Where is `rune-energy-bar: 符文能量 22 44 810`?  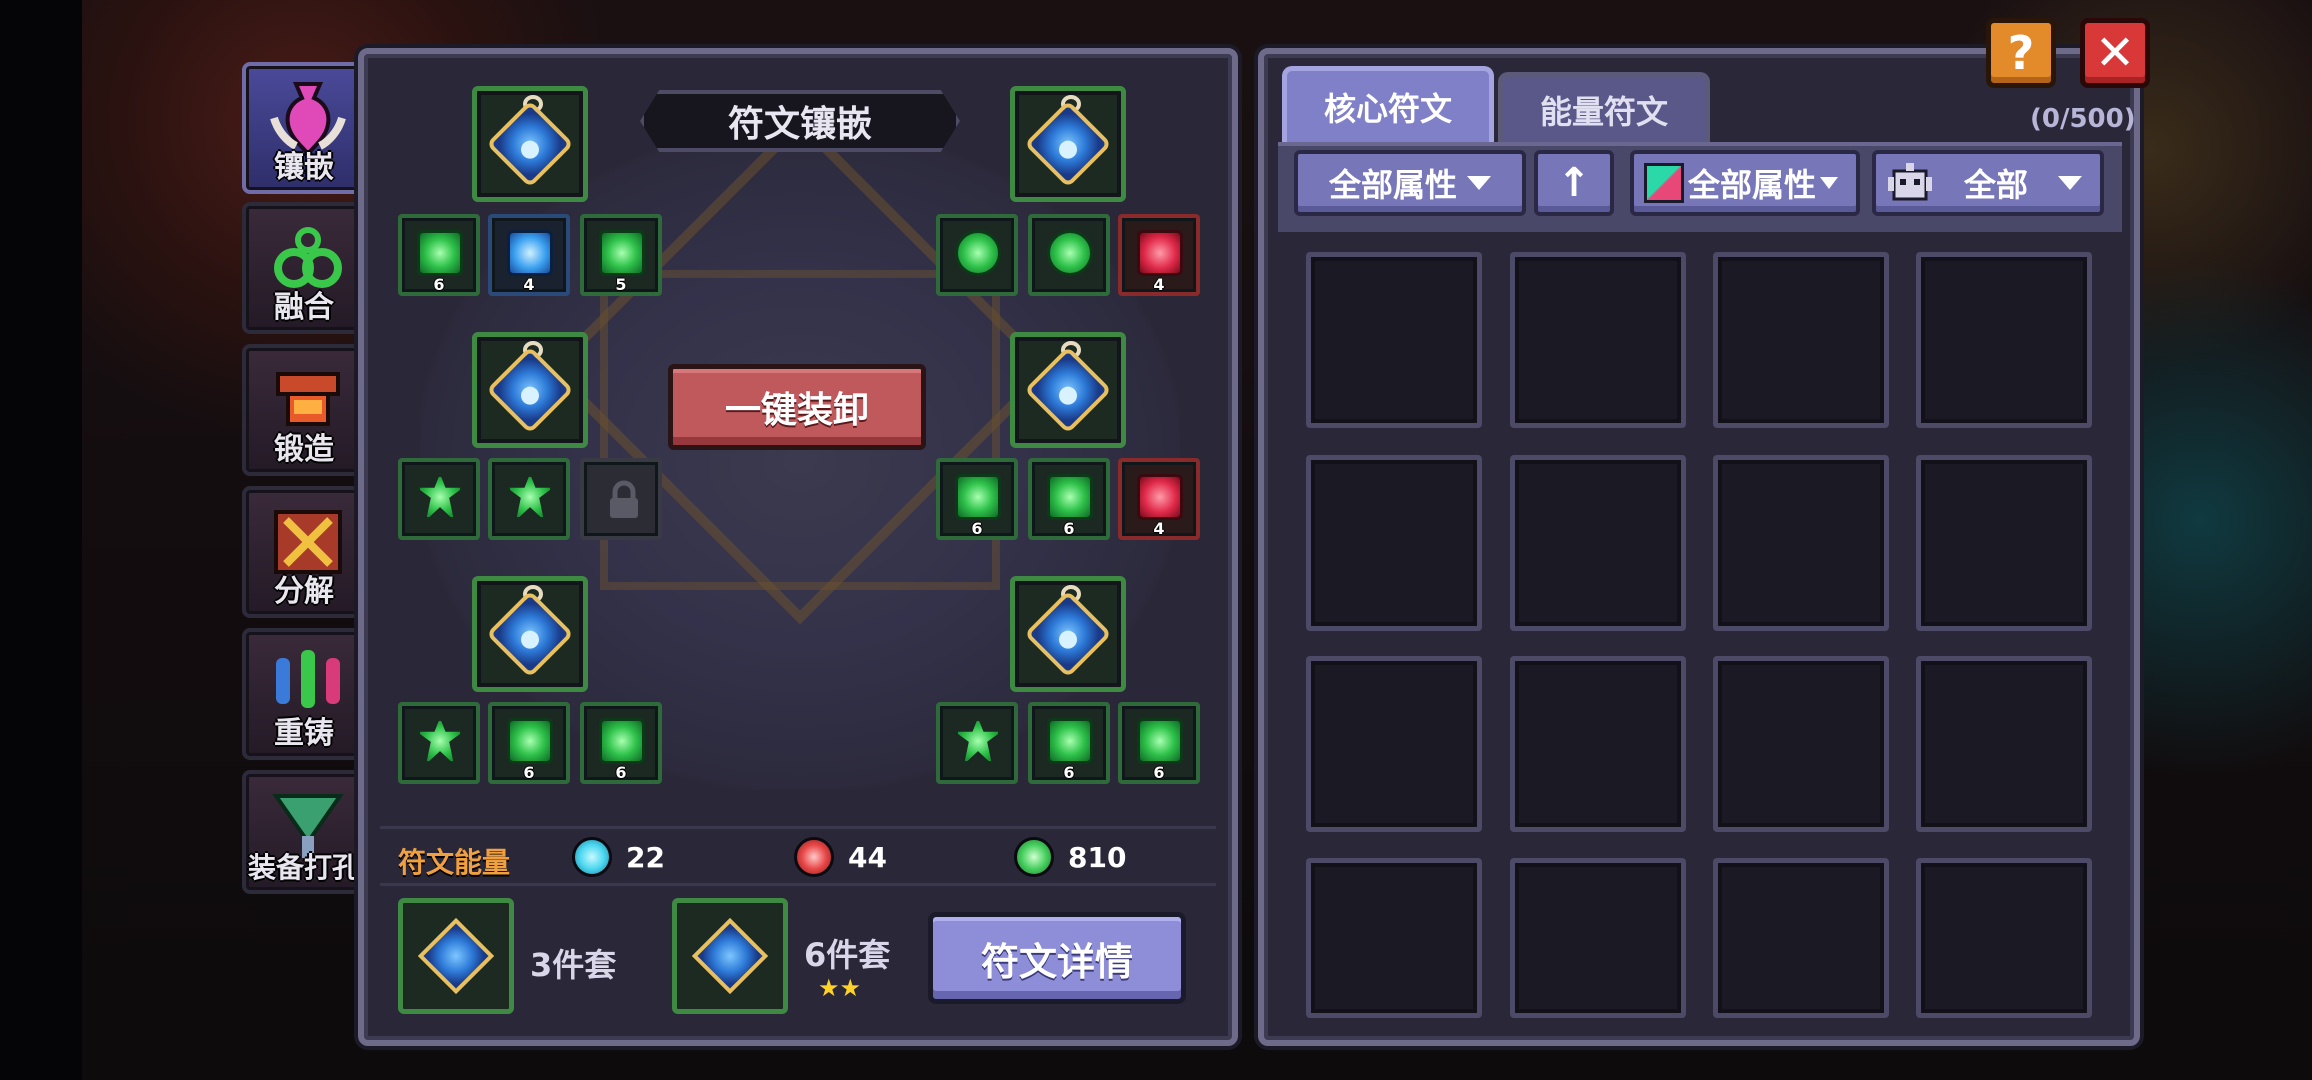 rune-energy-bar: 符文能量 22 44 810 is located at coordinates (798, 856).